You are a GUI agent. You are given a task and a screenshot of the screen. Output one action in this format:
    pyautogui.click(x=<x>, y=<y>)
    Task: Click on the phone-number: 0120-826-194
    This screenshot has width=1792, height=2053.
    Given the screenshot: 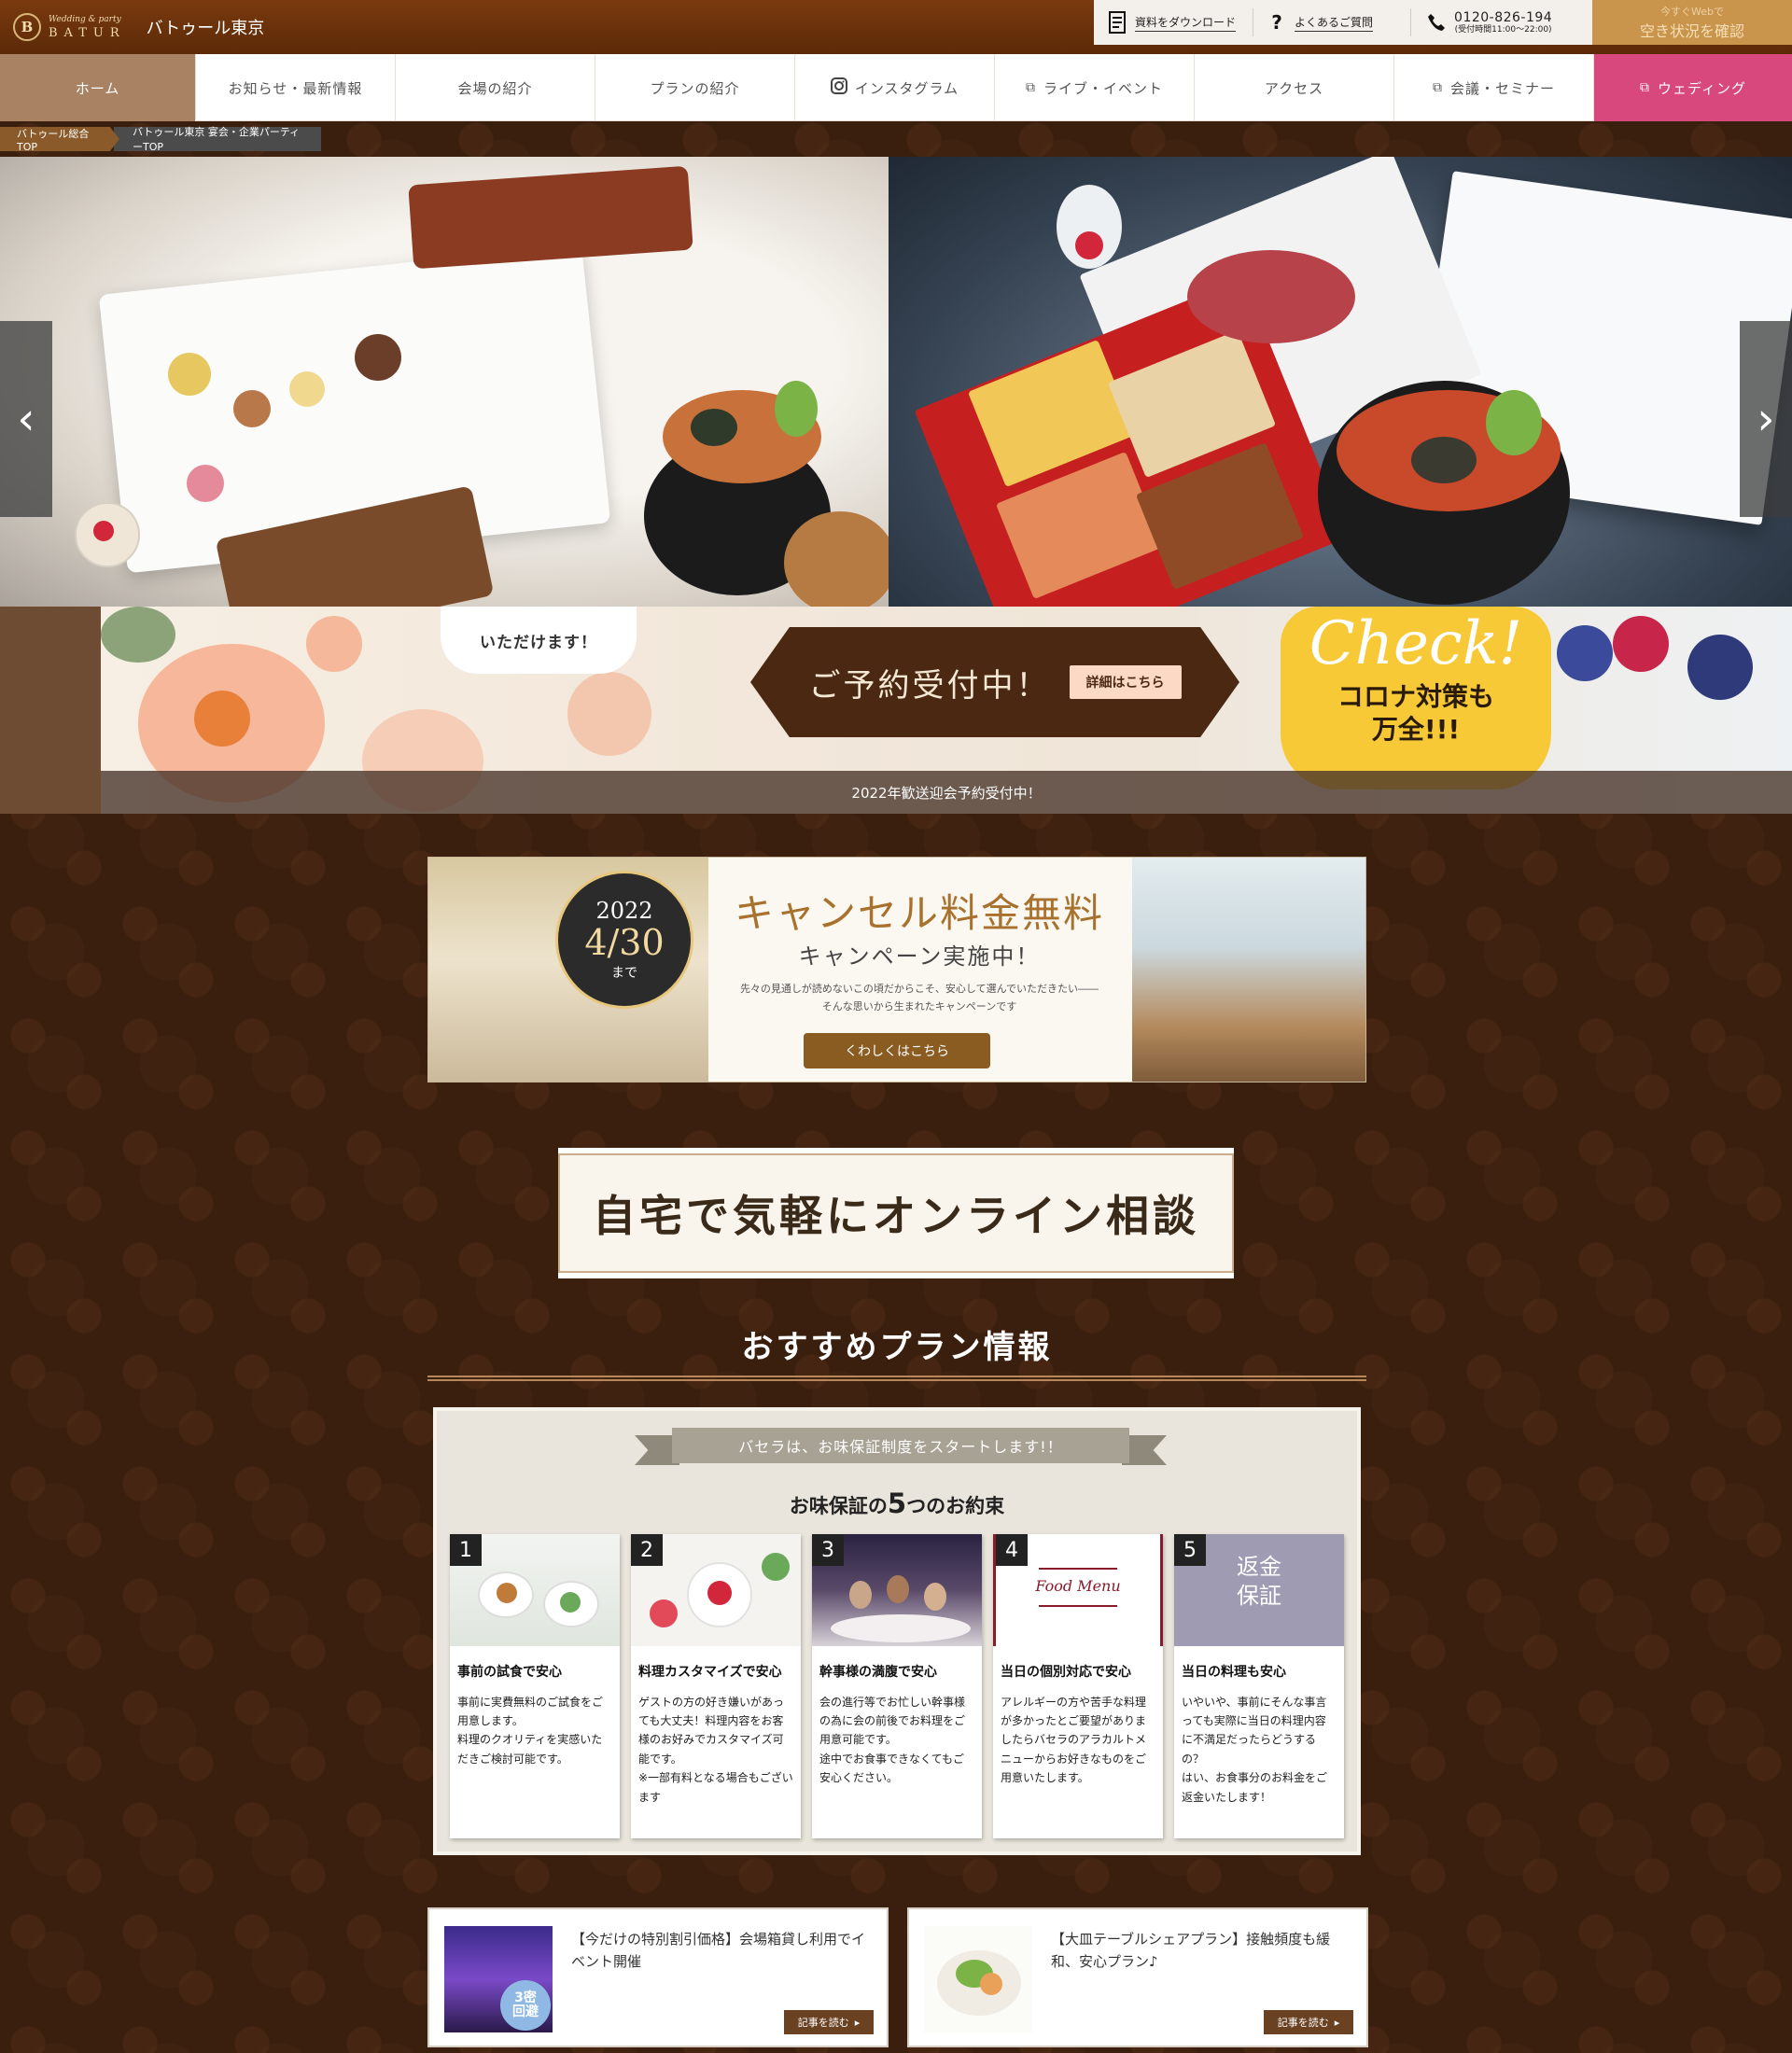 What is the action you would take?
    pyautogui.click(x=1503, y=17)
    